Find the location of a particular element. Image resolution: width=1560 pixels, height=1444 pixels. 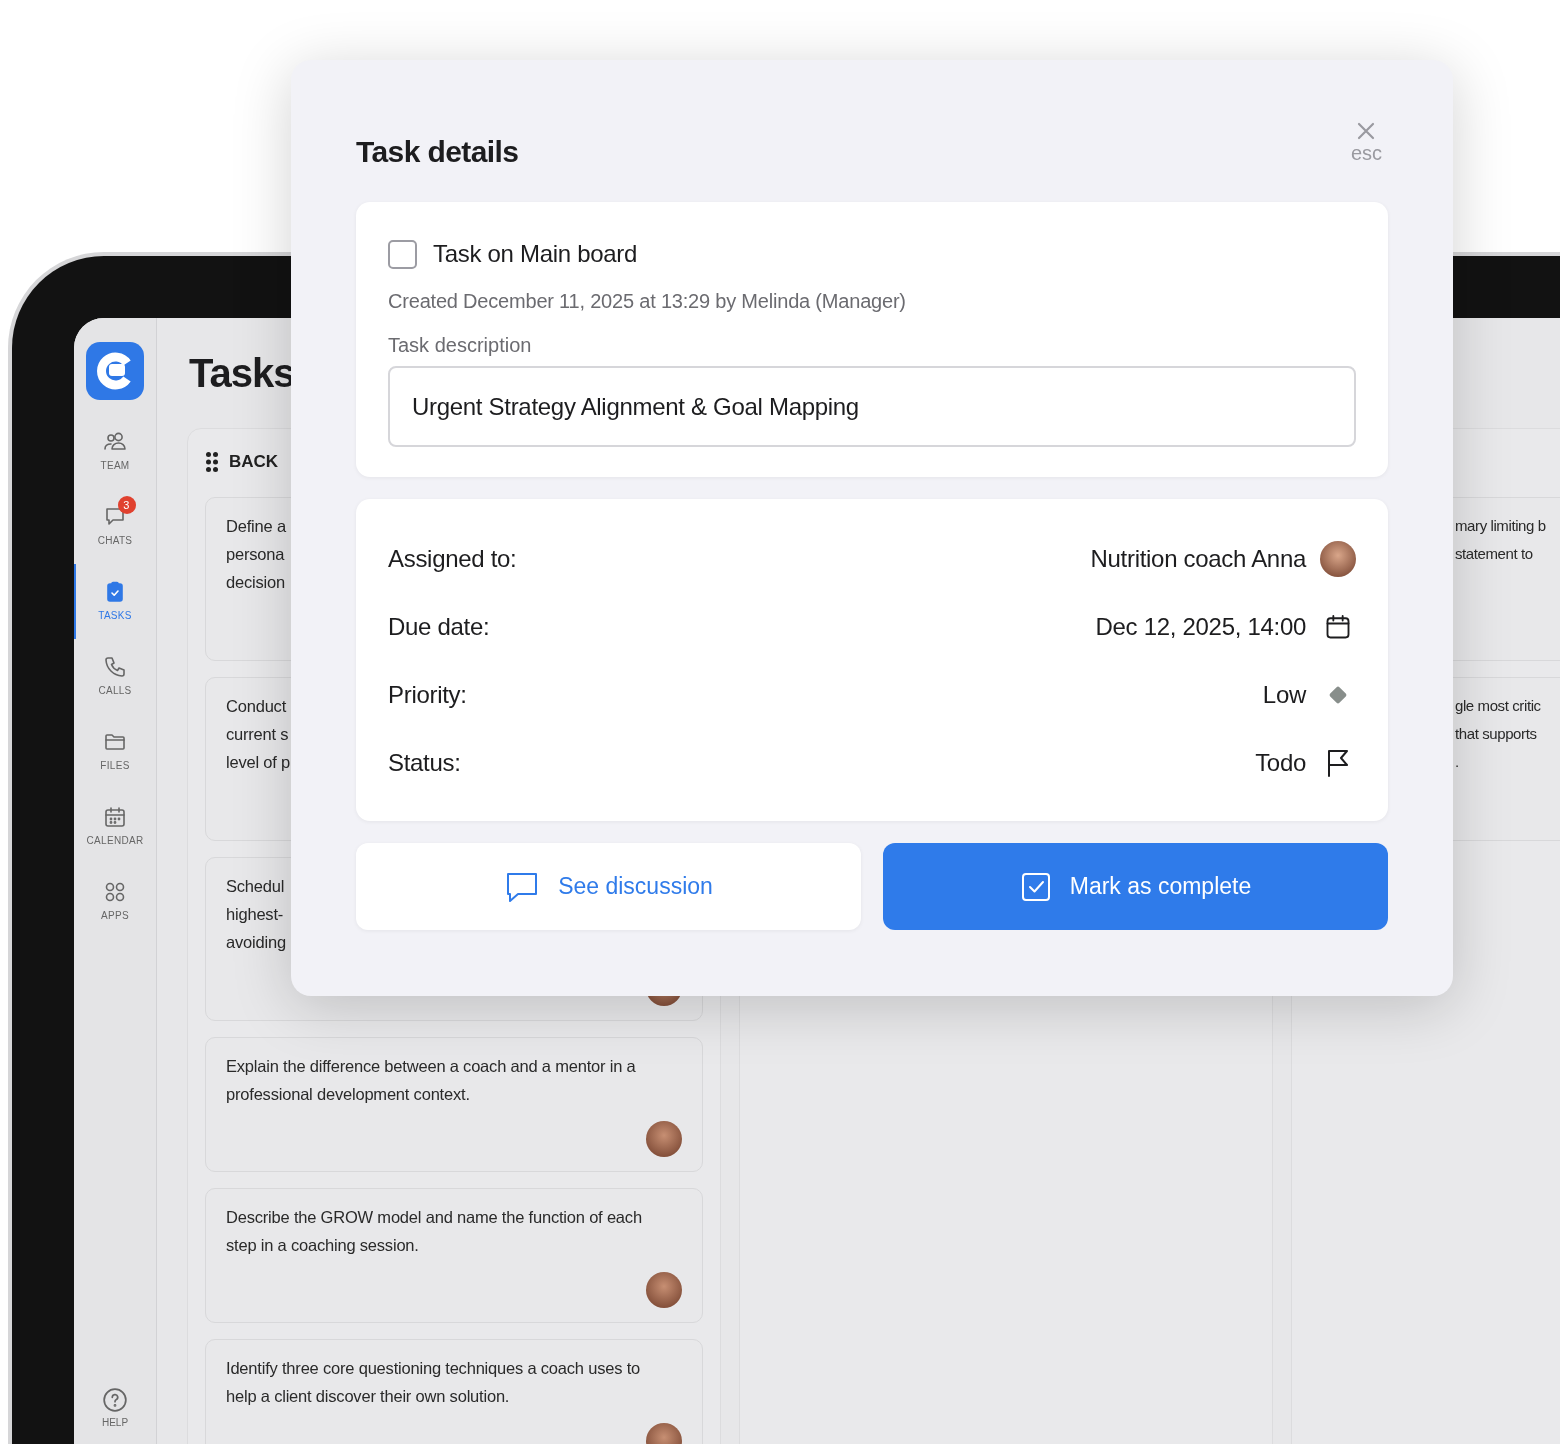

discussion-button: See discussion is located at coordinates (608, 886).